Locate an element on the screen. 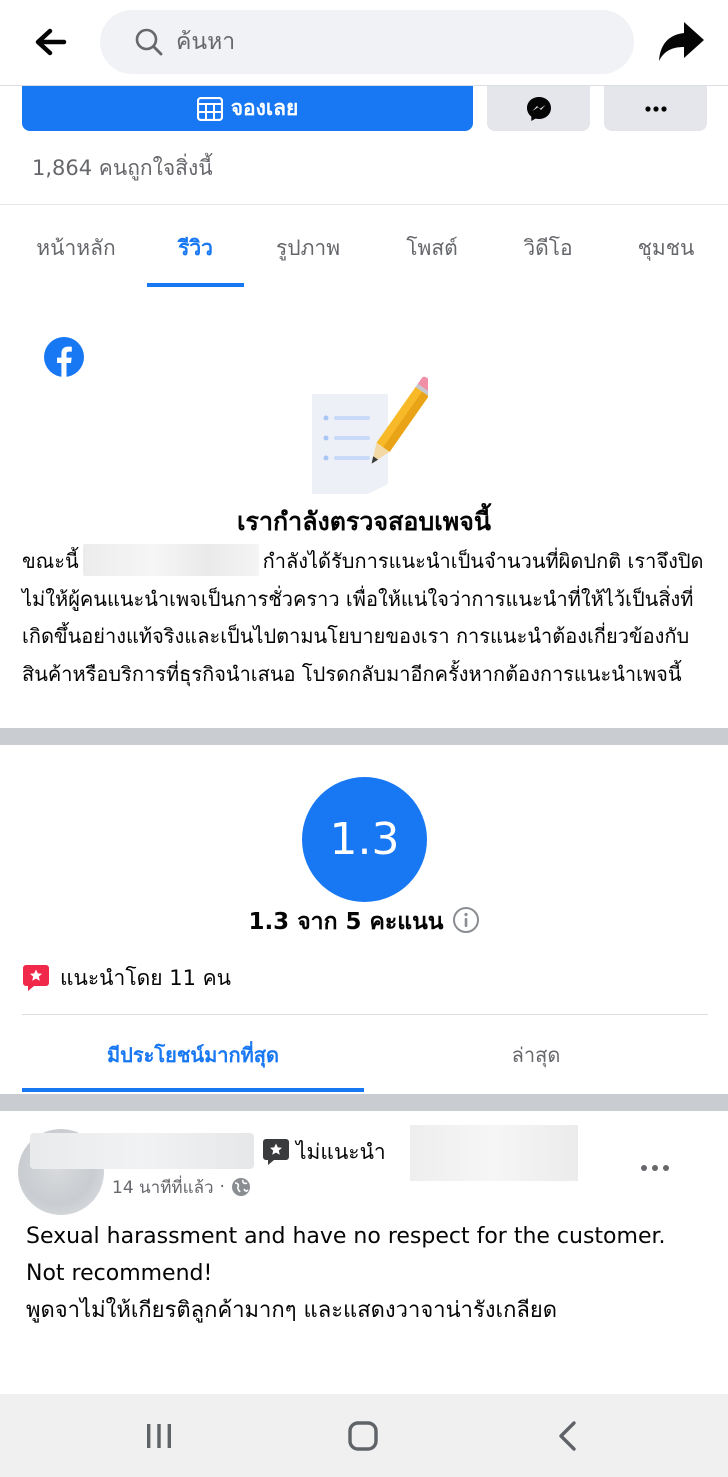 Image resolution: width=728 pixels, height=1477 pixels. tab-home: หน้าหลัก is located at coordinates (76, 248).